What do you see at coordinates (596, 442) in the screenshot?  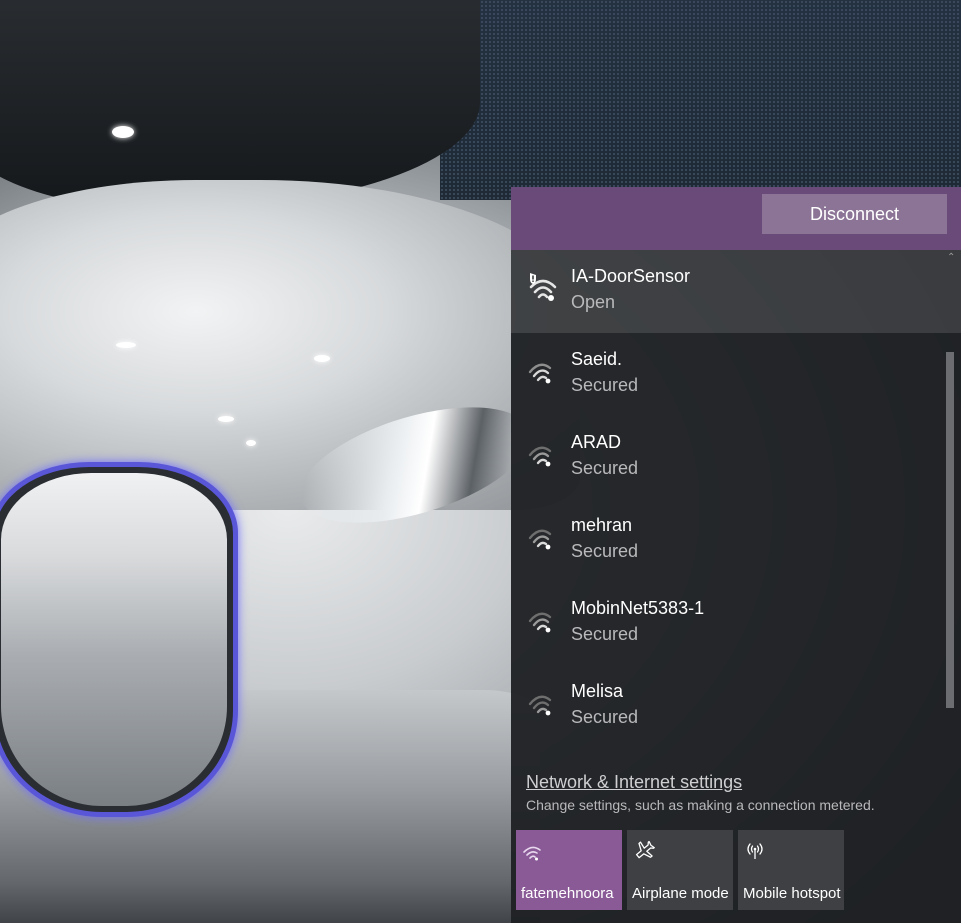 I see `network-name: ARAD` at bounding box center [596, 442].